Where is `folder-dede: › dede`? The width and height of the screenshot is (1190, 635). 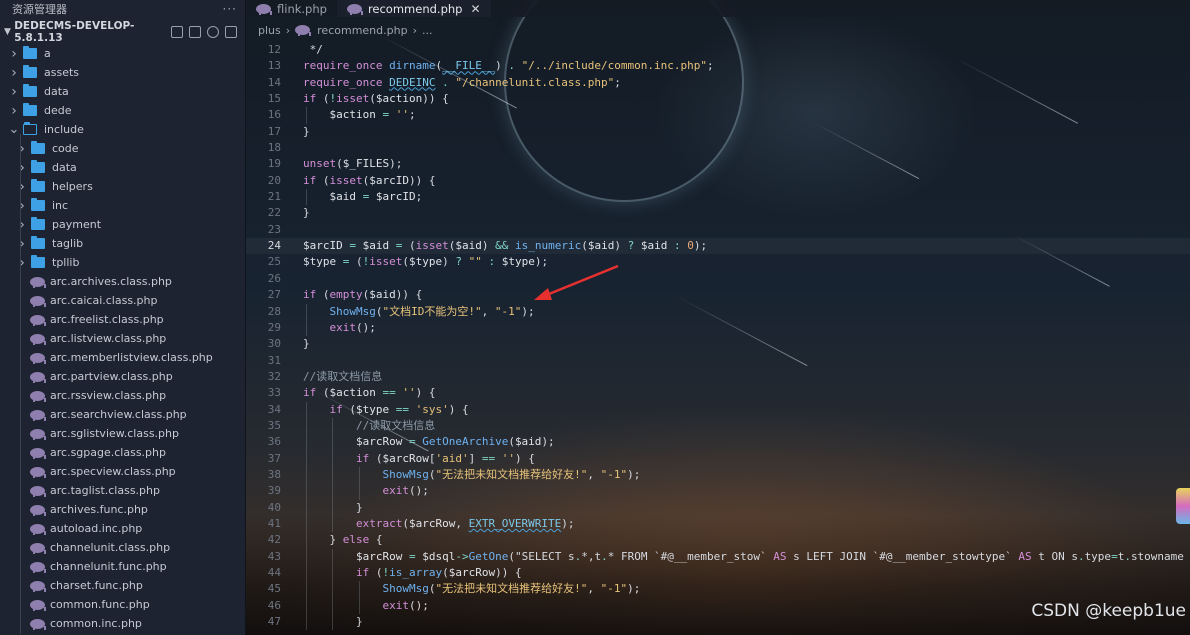
folder-dede: › dede is located at coordinates (122, 110).